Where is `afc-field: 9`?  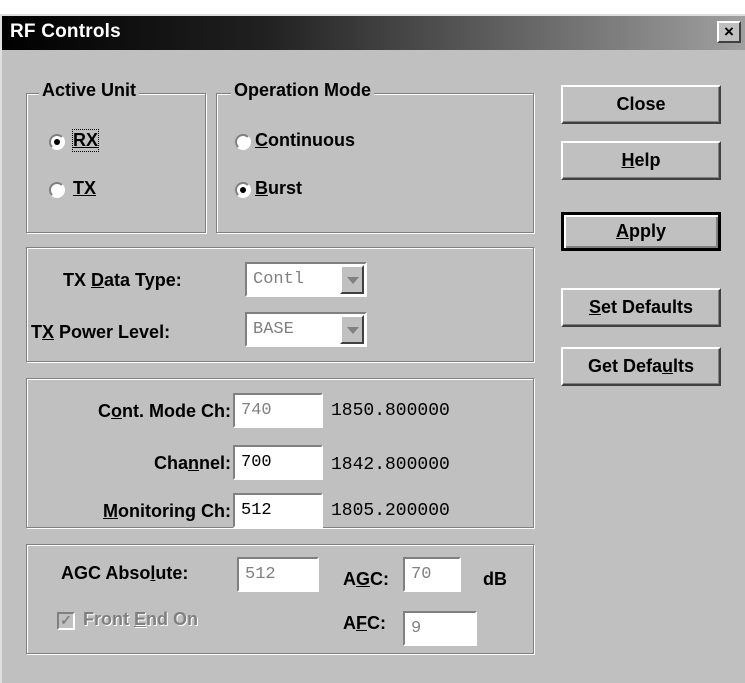 afc-field: 9 is located at coordinates (440, 628).